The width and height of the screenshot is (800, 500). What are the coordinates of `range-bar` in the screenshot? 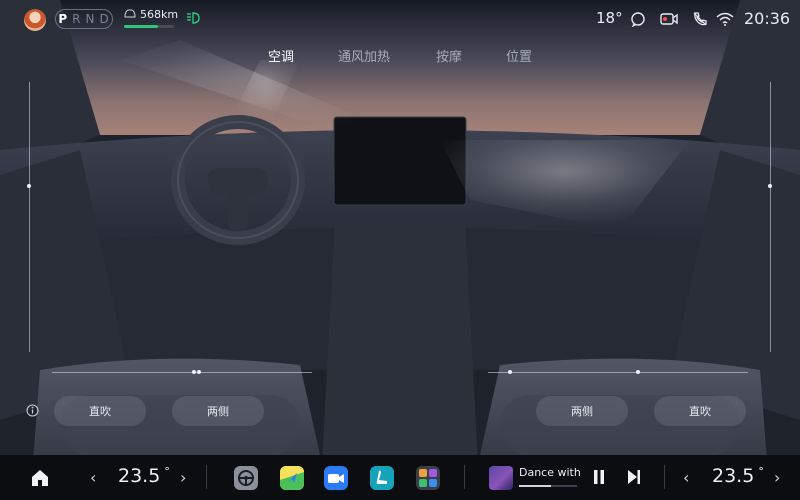 It's located at (149, 26).